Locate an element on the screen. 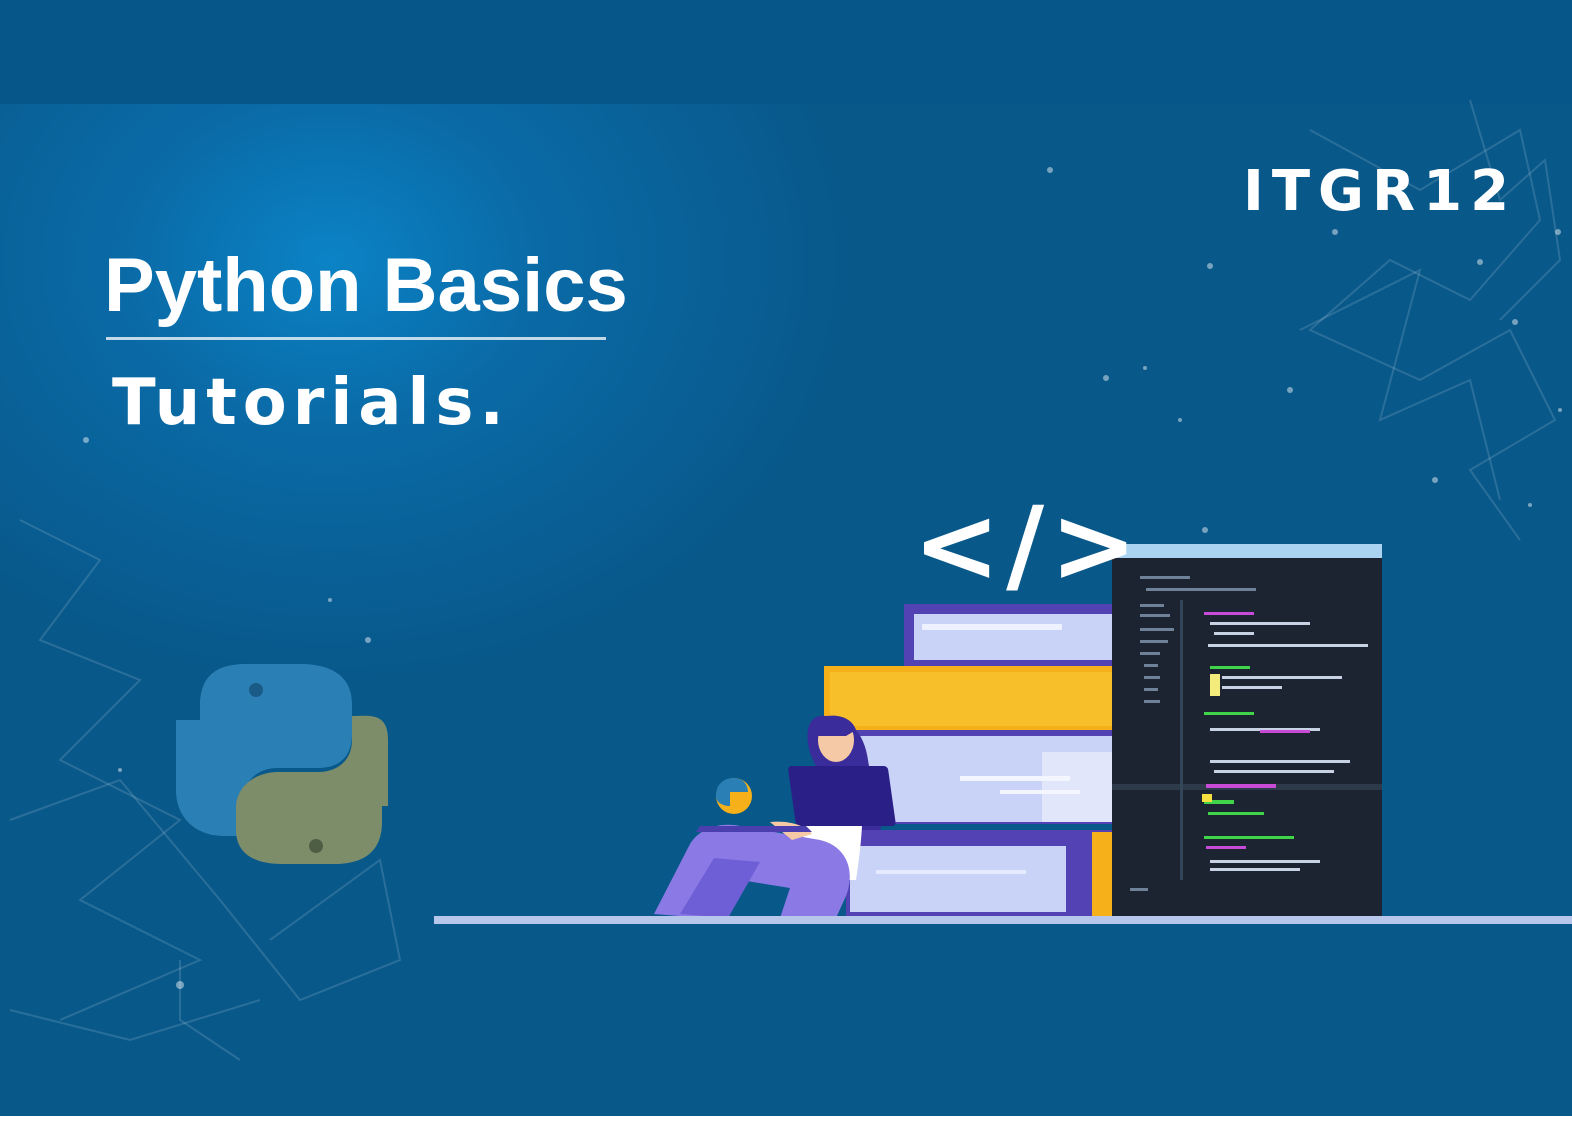  bottom-border is located at coordinates (786, 1120).